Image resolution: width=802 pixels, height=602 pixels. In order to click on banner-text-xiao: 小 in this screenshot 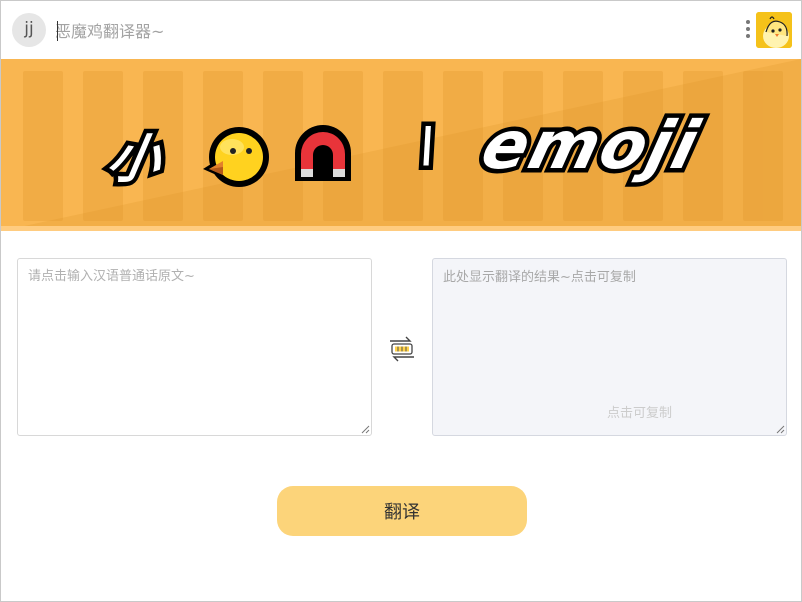, I will do `click(134, 160)`.